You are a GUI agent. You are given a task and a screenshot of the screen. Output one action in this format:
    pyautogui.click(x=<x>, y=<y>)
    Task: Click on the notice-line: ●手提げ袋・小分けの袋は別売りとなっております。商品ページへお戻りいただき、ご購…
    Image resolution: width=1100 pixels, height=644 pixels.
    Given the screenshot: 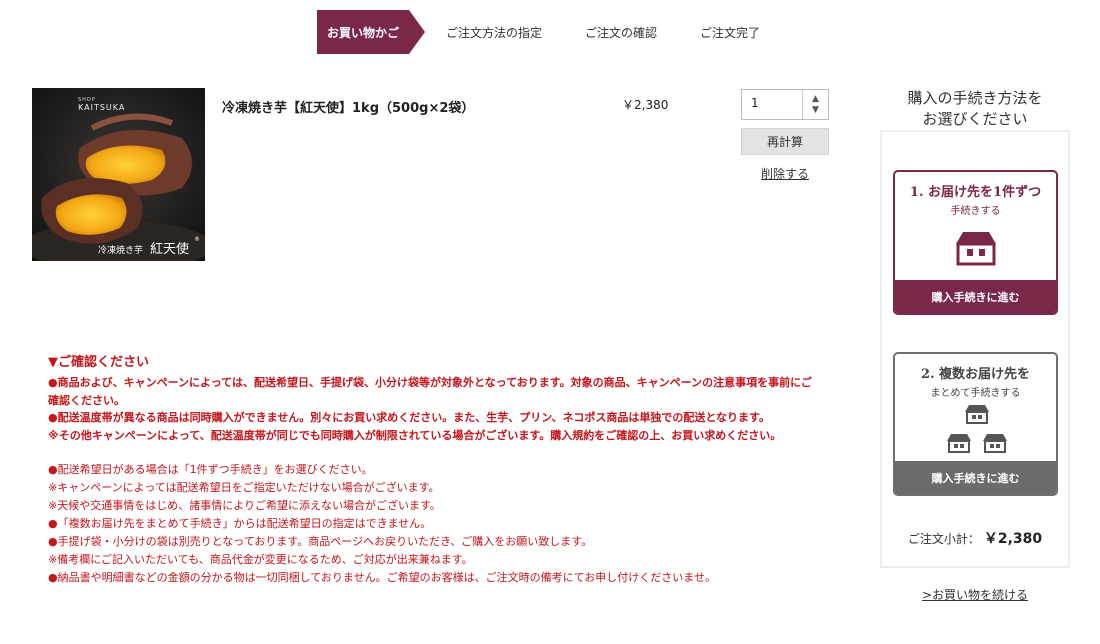 What is the action you would take?
    pyautogui.click(x=320, y=541)
    